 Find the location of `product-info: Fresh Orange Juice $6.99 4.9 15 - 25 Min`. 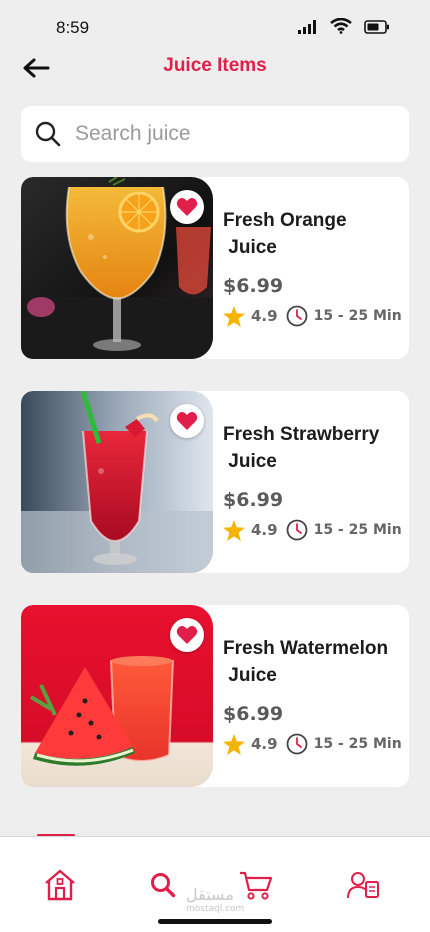

product-info: Fresh Orange Juice $6.99 4.9 15 - 25 Min is located at coordinates (313, 267).